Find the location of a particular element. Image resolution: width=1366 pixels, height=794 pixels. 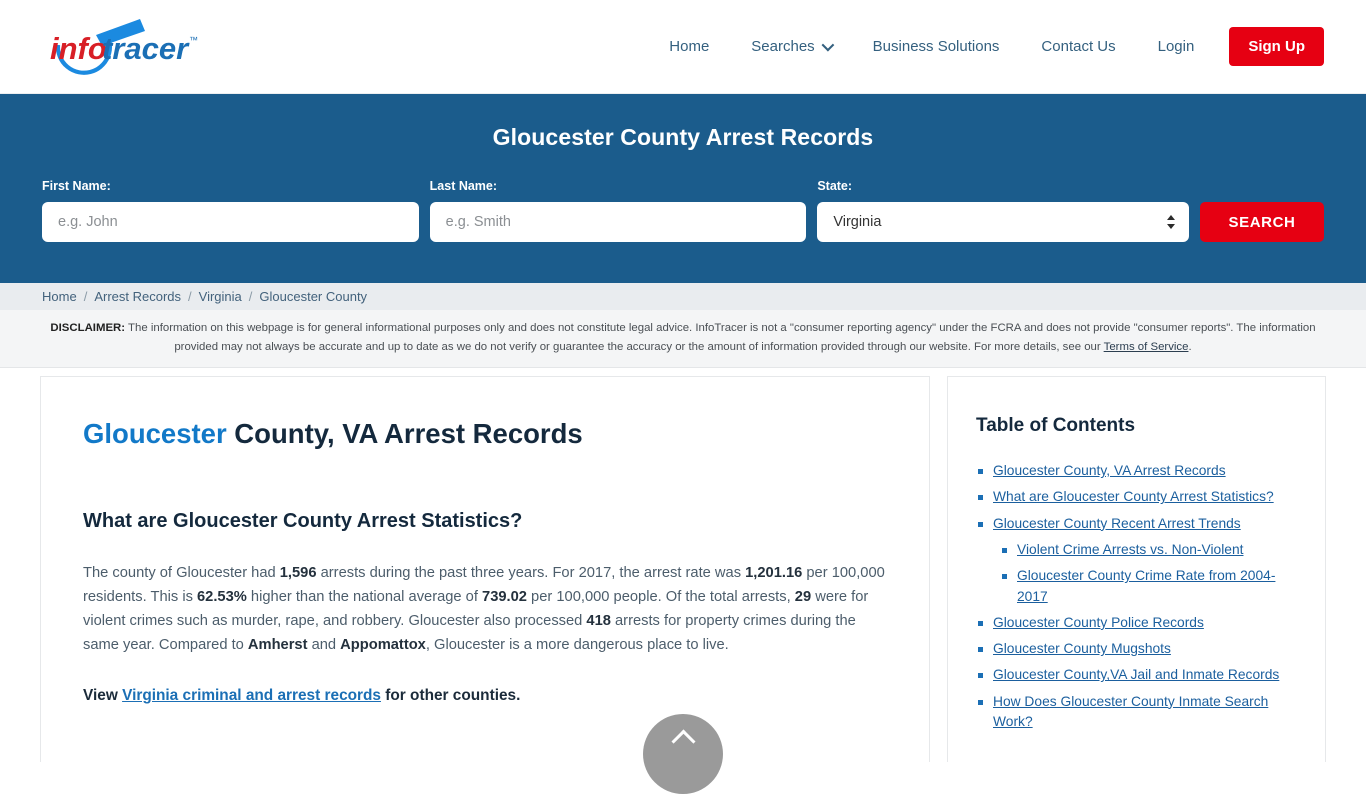

list-item: Gloucester County Recent Arrest Trends is located at coordinates (1137, 524).